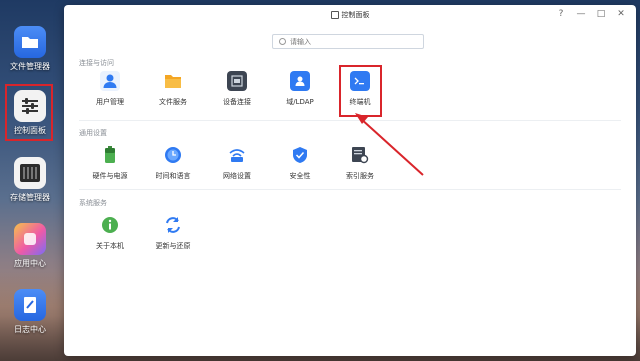  I want to click on item-network-settings: 网络设置, so click(237, 163).